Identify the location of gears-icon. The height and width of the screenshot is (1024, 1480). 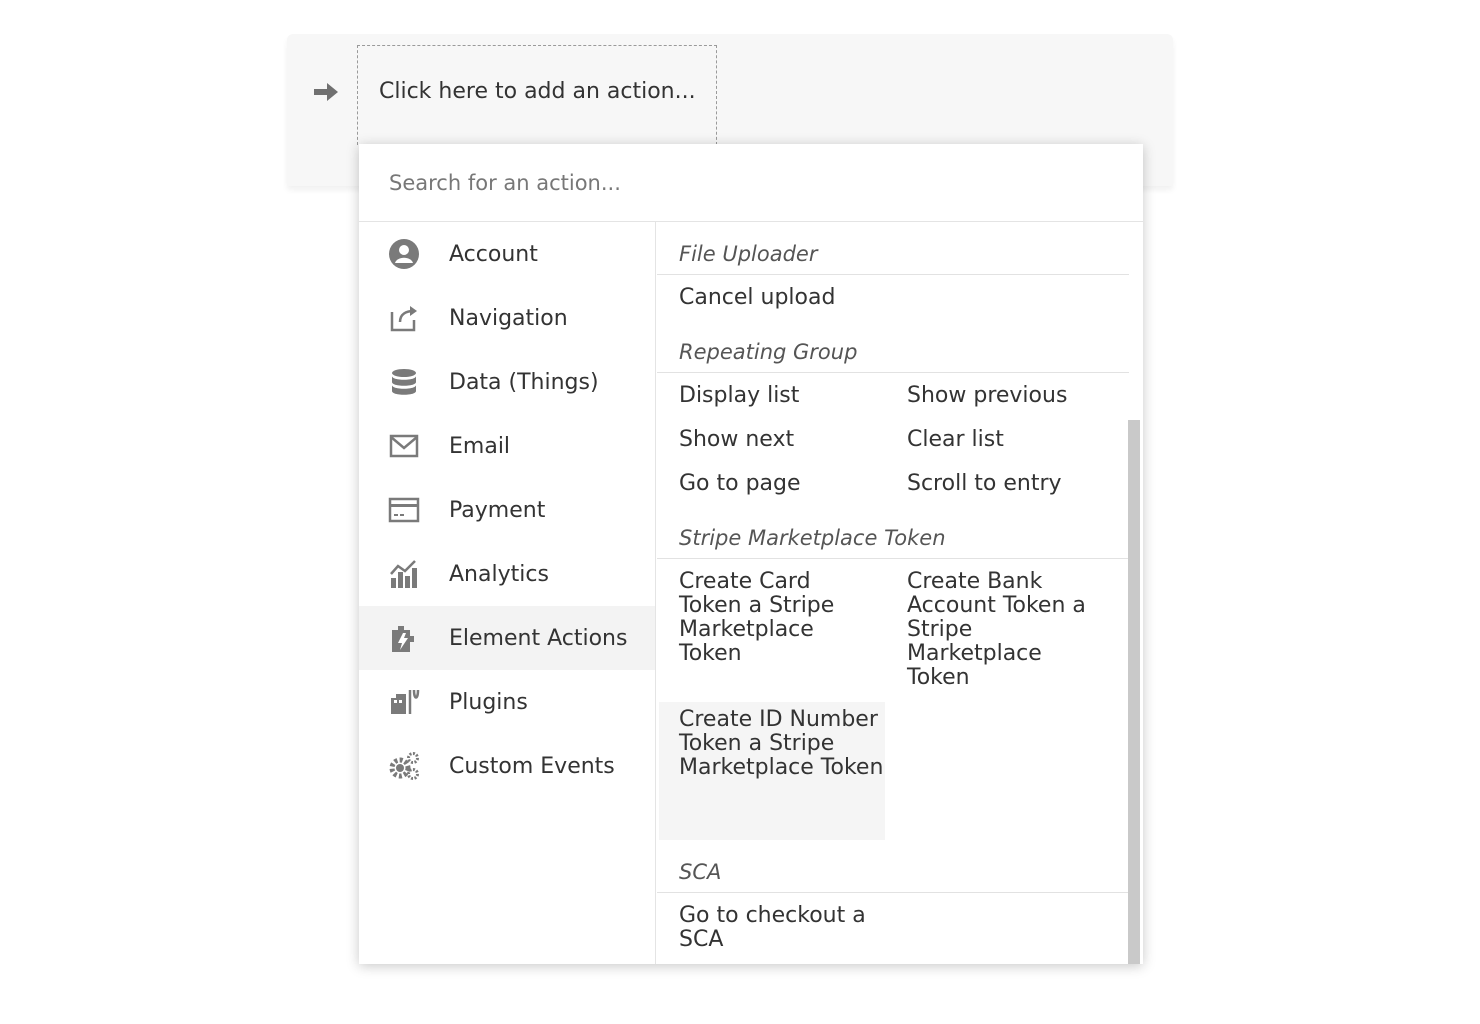
(404, 766).